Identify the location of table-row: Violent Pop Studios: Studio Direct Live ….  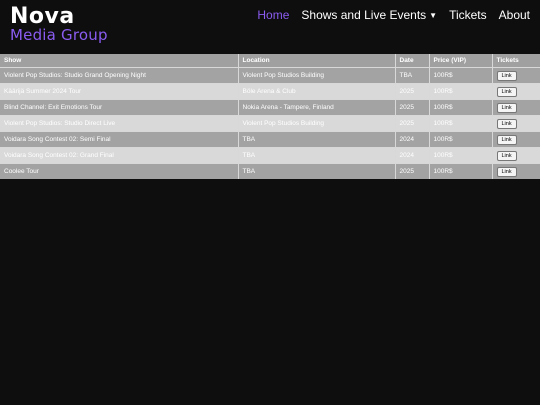
(270, 123).